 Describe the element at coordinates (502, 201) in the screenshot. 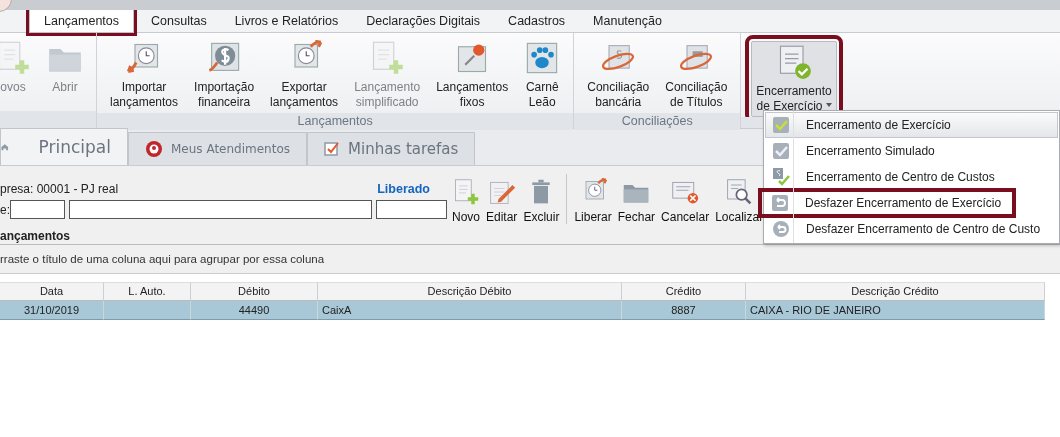

I see `toolbar-button: Editar` at that location.